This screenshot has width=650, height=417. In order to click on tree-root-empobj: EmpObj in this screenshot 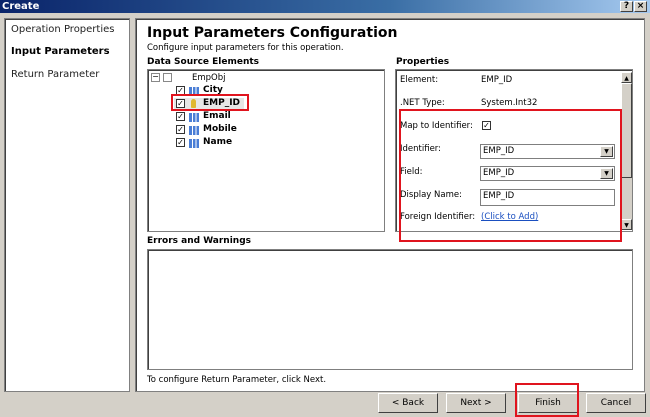, I will do `click(209, 78)`.